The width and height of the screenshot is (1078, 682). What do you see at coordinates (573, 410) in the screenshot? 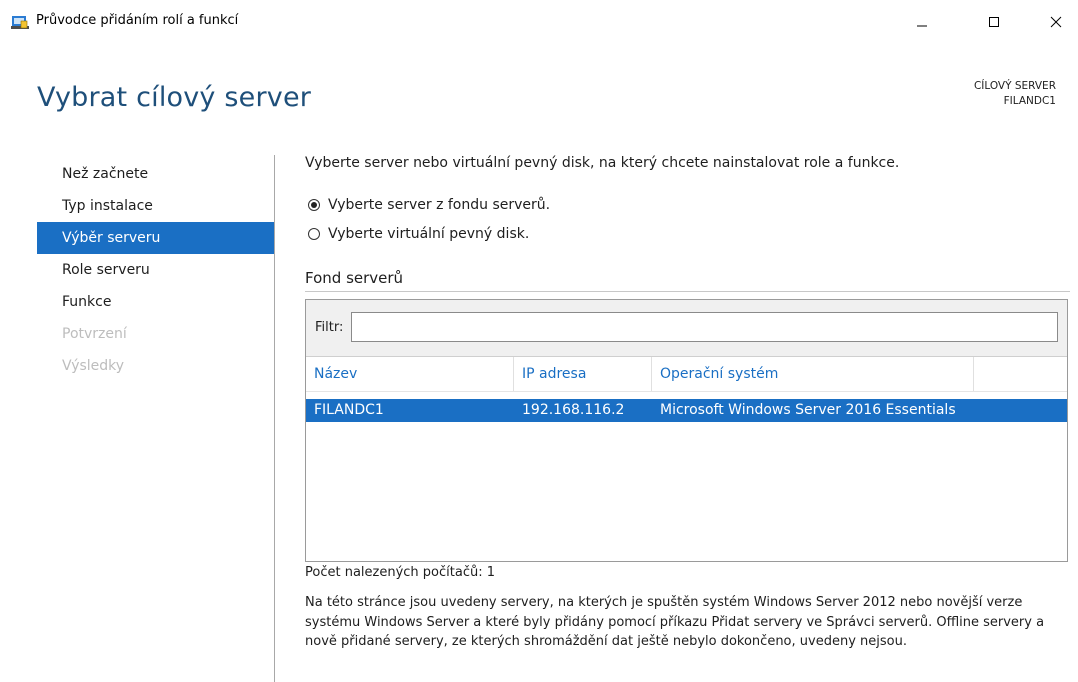
I see `cell-ip: 192.168.116.2` at bounding box center [573, 410].